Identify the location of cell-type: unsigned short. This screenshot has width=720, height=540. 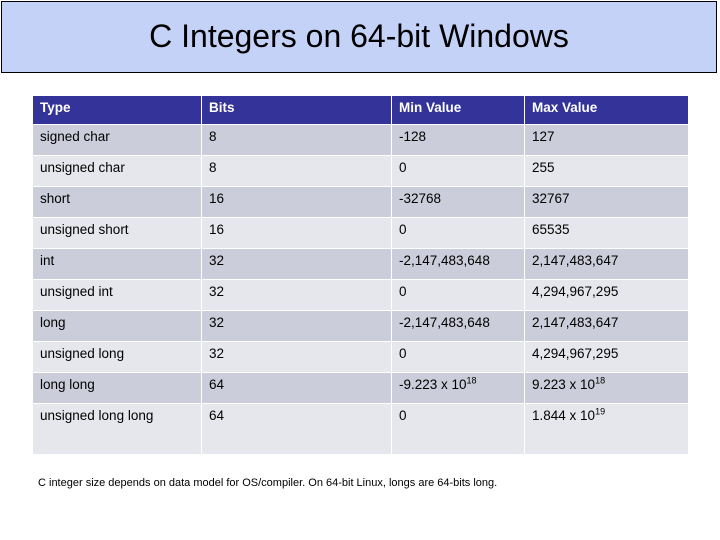
(117, 233).